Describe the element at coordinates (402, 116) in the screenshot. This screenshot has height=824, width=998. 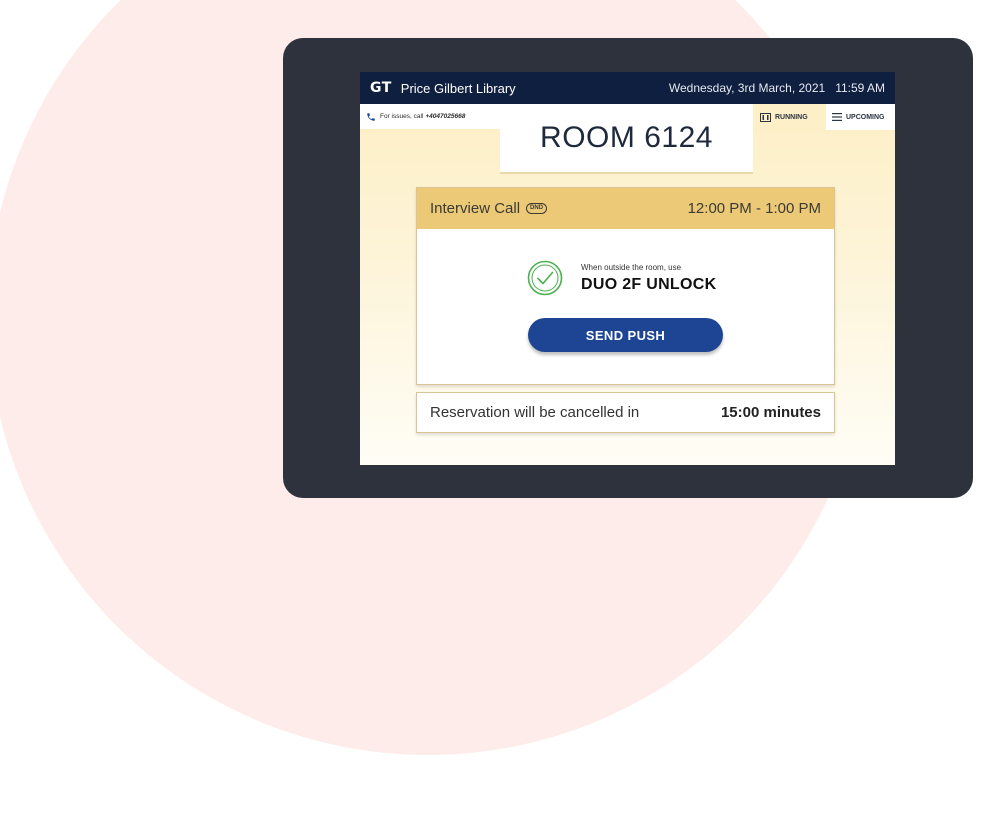
I see `help-text: For issues, call` at that location.